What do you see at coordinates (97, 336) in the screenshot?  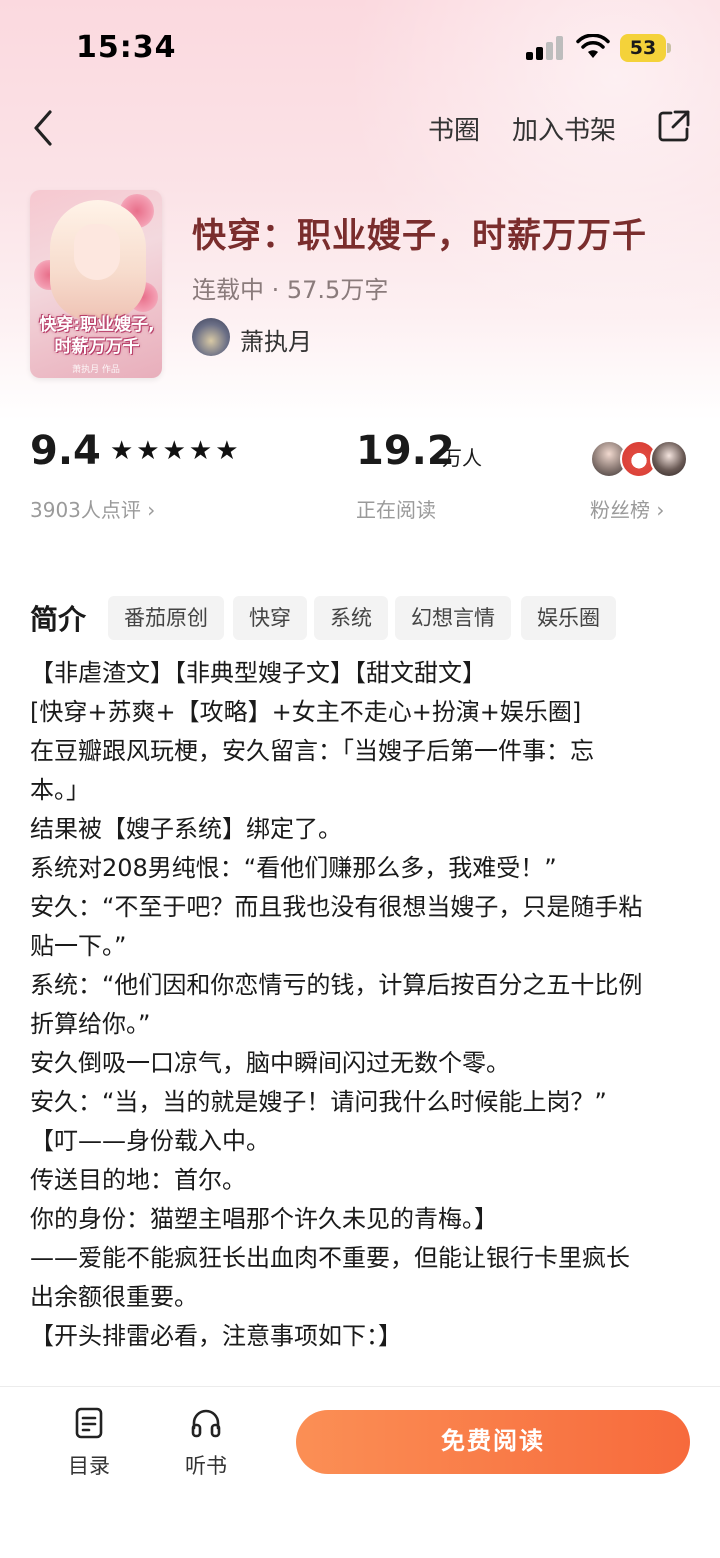 I see `cover-title: 快穿:职业嫂子,时薪万万千` at bounding box center [97, 336].